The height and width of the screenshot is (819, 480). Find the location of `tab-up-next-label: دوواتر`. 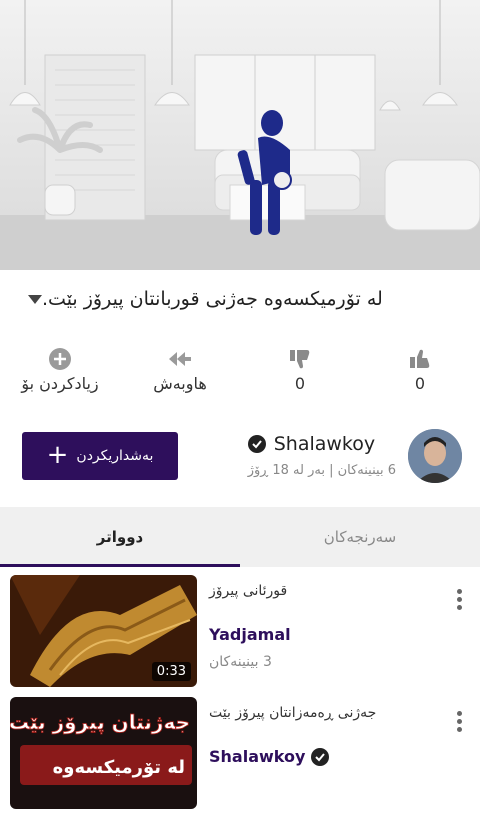

tab-up-next-label: دوواتر is located at coordinates (120, 537).